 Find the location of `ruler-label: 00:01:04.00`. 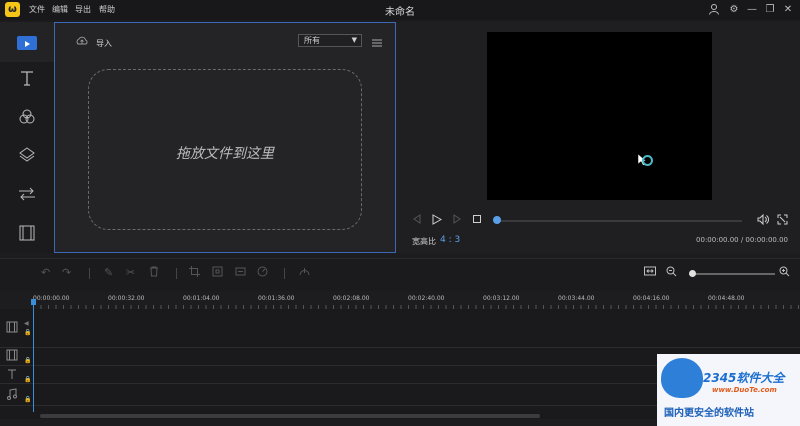

ruler-label: 00:01:04.00 is located at coordinates (201, 298).